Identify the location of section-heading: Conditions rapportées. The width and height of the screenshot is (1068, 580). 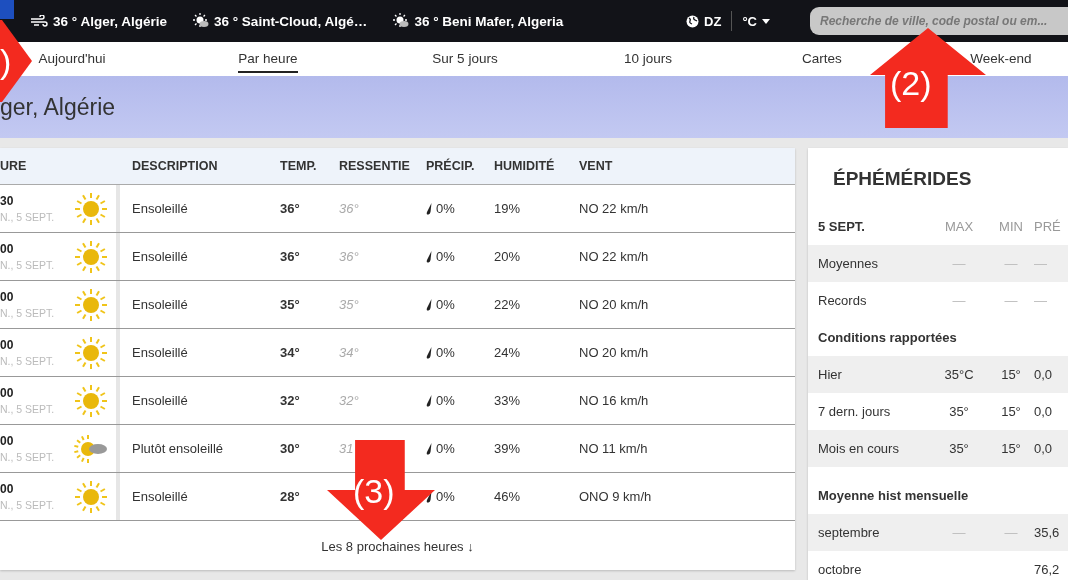
(887, 337).